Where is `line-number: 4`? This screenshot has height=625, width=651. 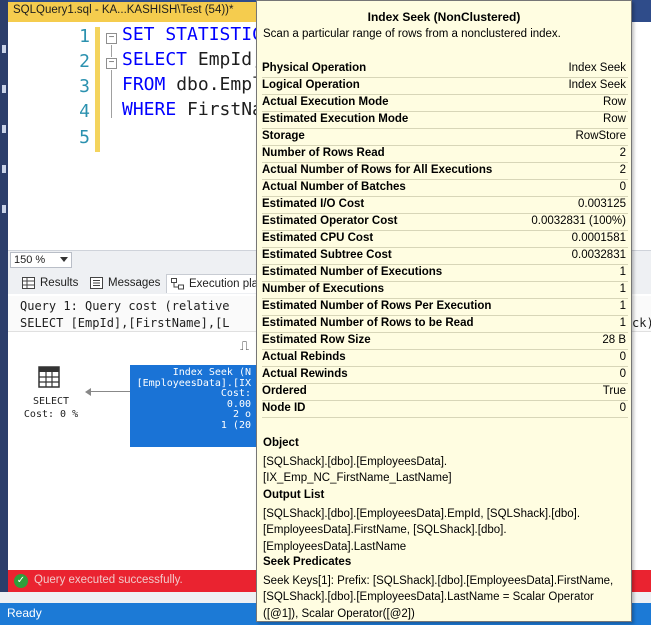
line-number: 4 is located at coordinates (84, 111).